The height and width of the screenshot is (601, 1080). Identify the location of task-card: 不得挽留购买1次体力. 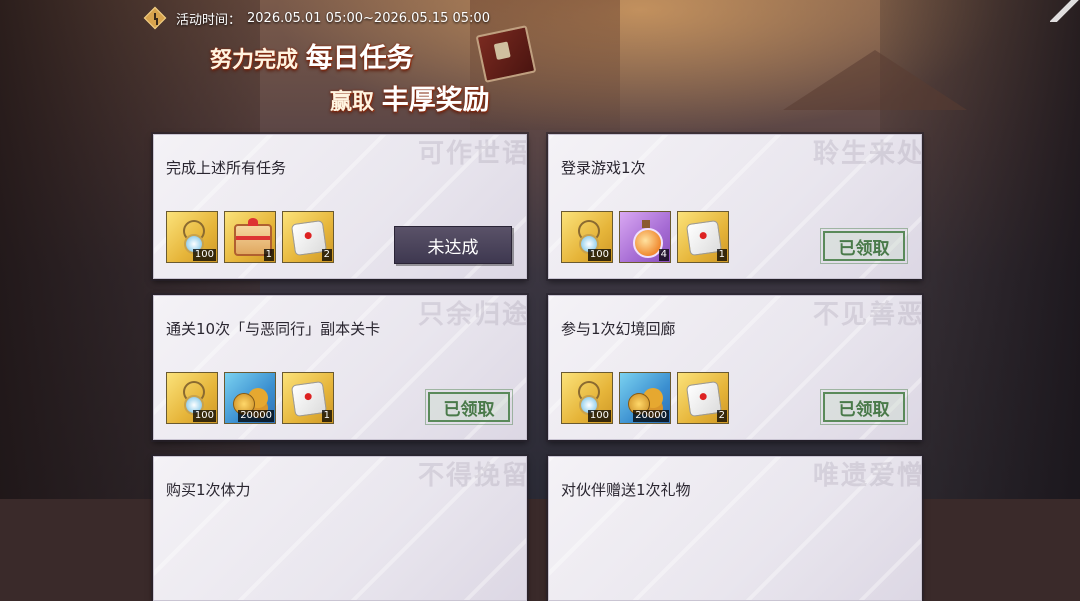
(340, 528).